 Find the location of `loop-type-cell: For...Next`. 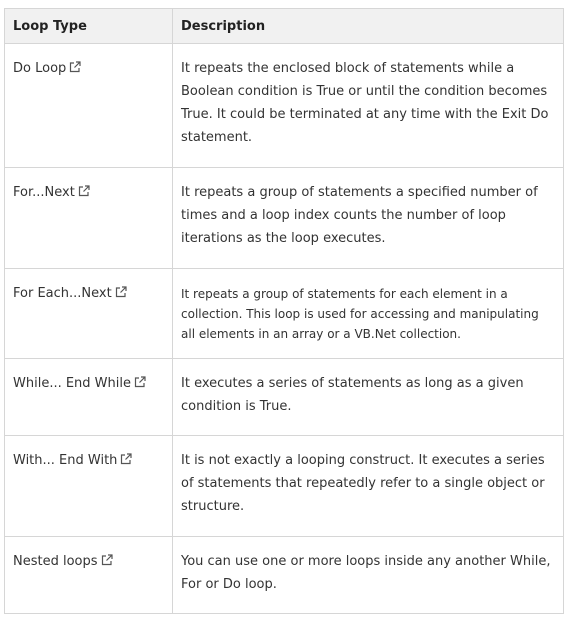

loop-type-cell: For...Next is located at coordinates (88, 218).